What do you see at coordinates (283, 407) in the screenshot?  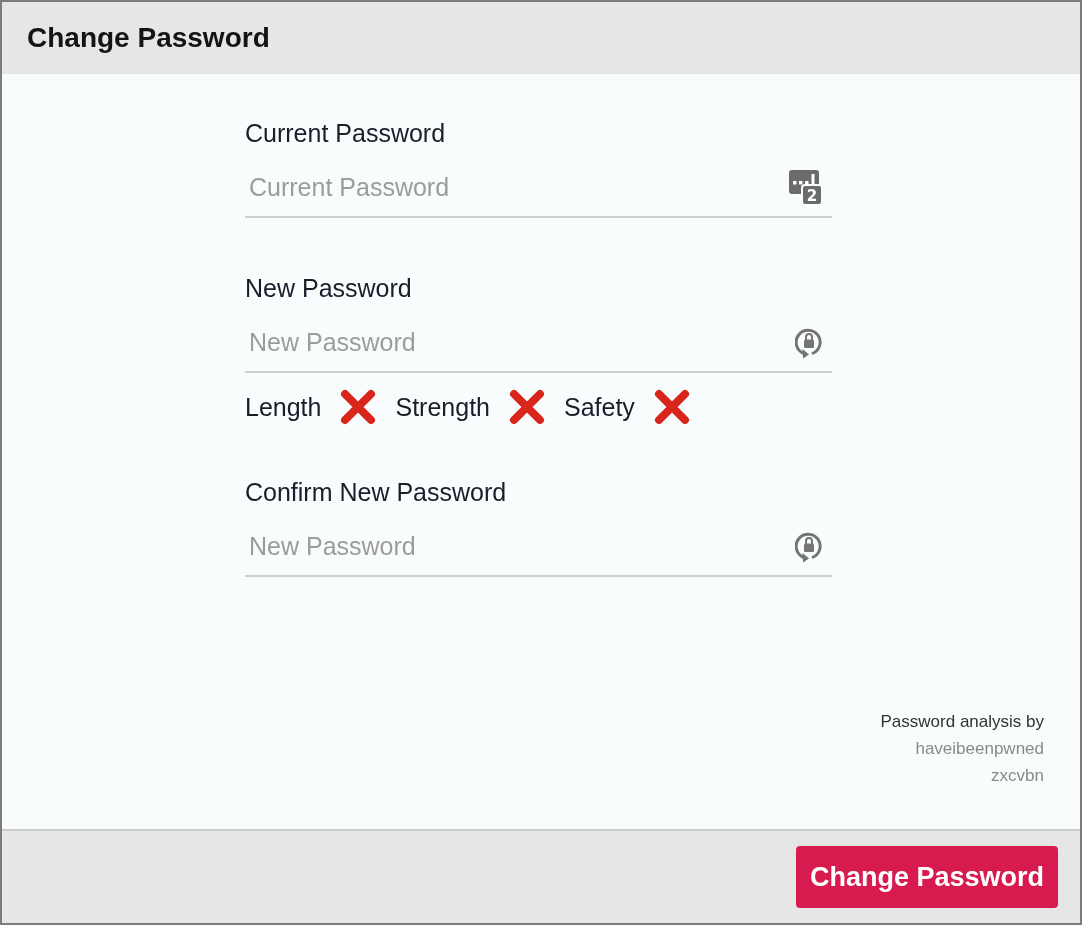 I see `requirement-label: Length` at bounding box center [283, 407].